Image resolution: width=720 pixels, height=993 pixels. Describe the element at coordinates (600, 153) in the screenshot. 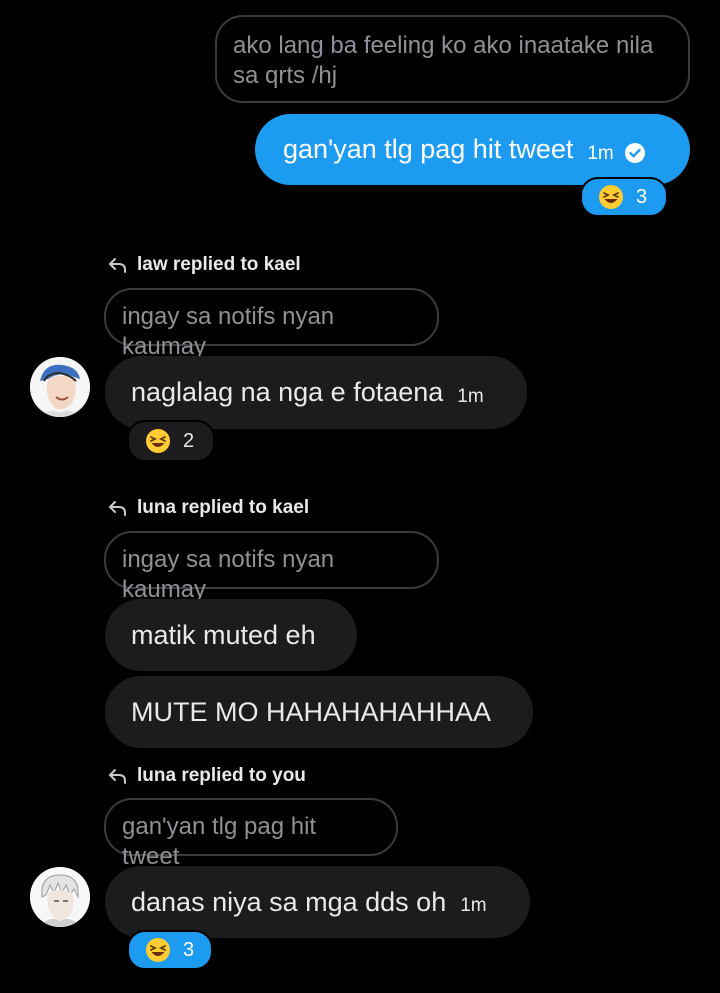

I see `my-message-time: 1m` at that location.